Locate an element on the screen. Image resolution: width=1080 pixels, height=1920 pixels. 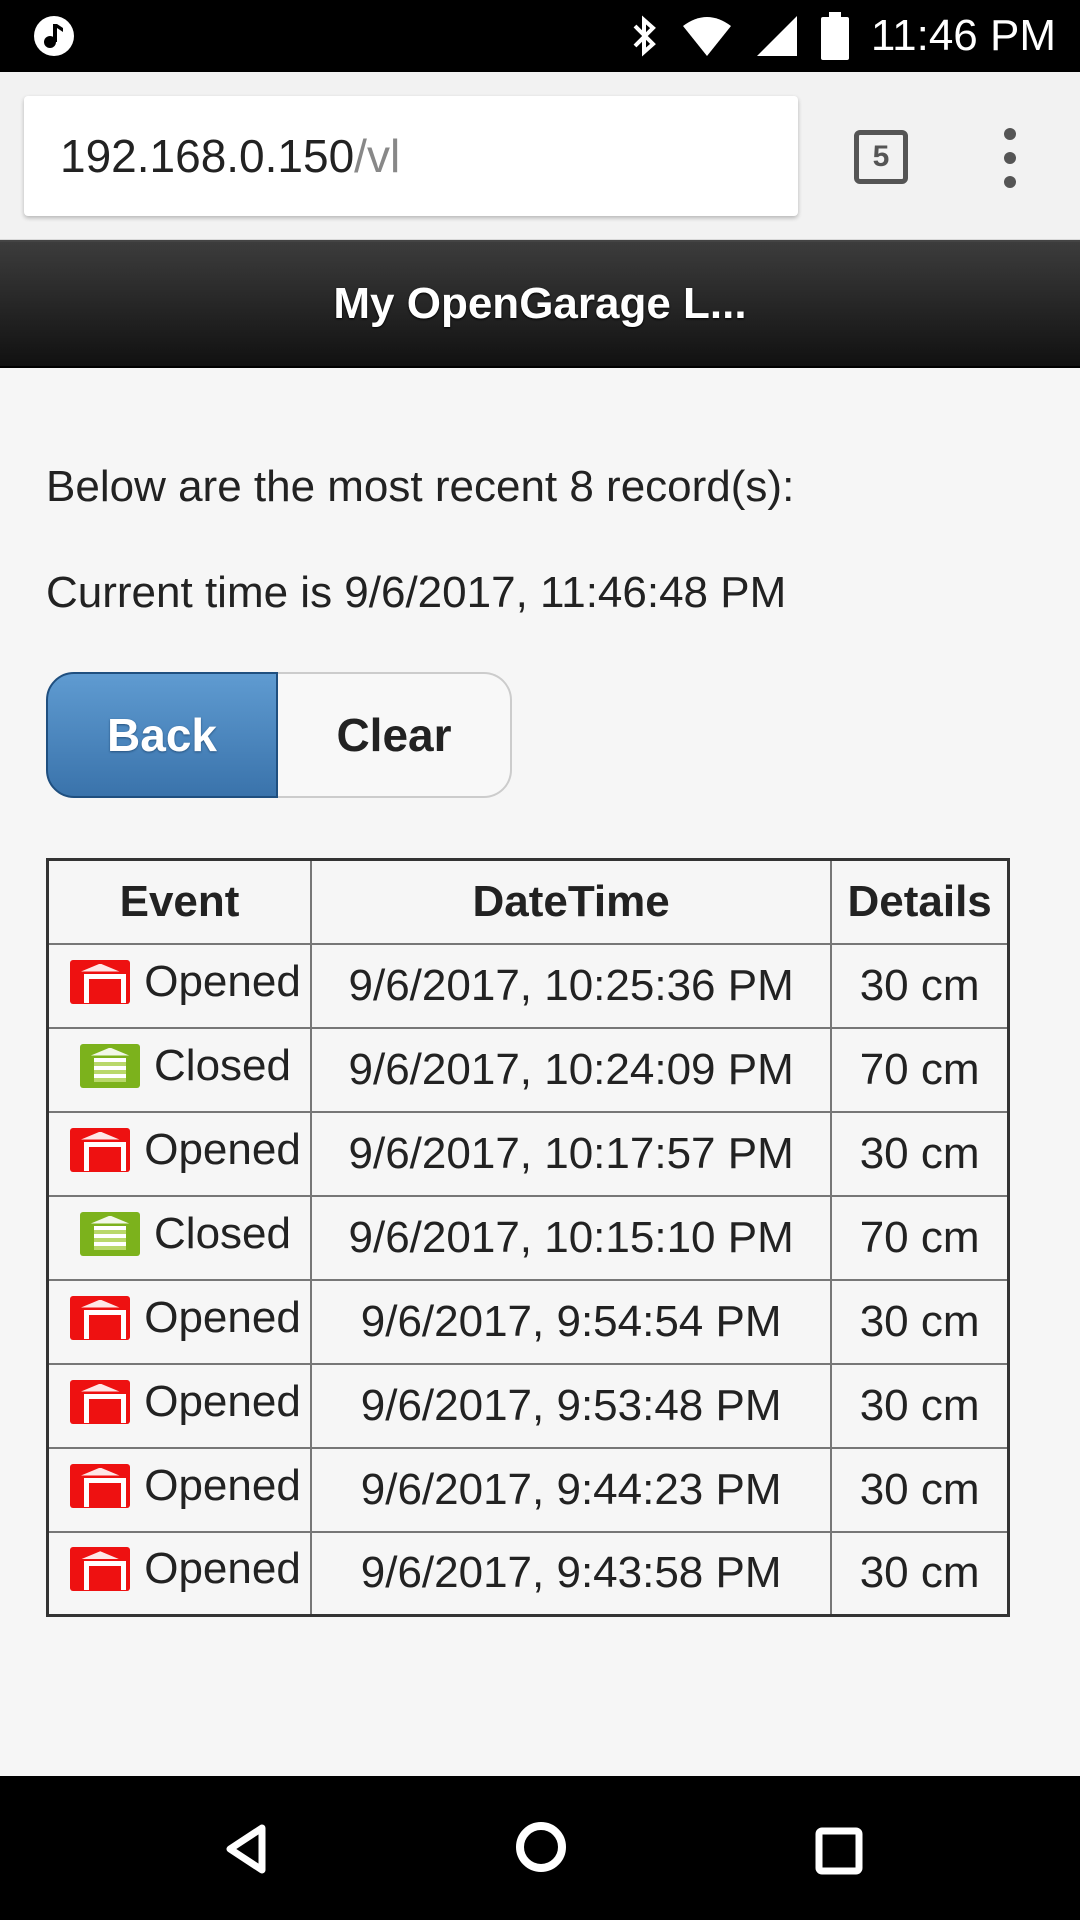
header-details: Details is located at coordinates (920, 901).